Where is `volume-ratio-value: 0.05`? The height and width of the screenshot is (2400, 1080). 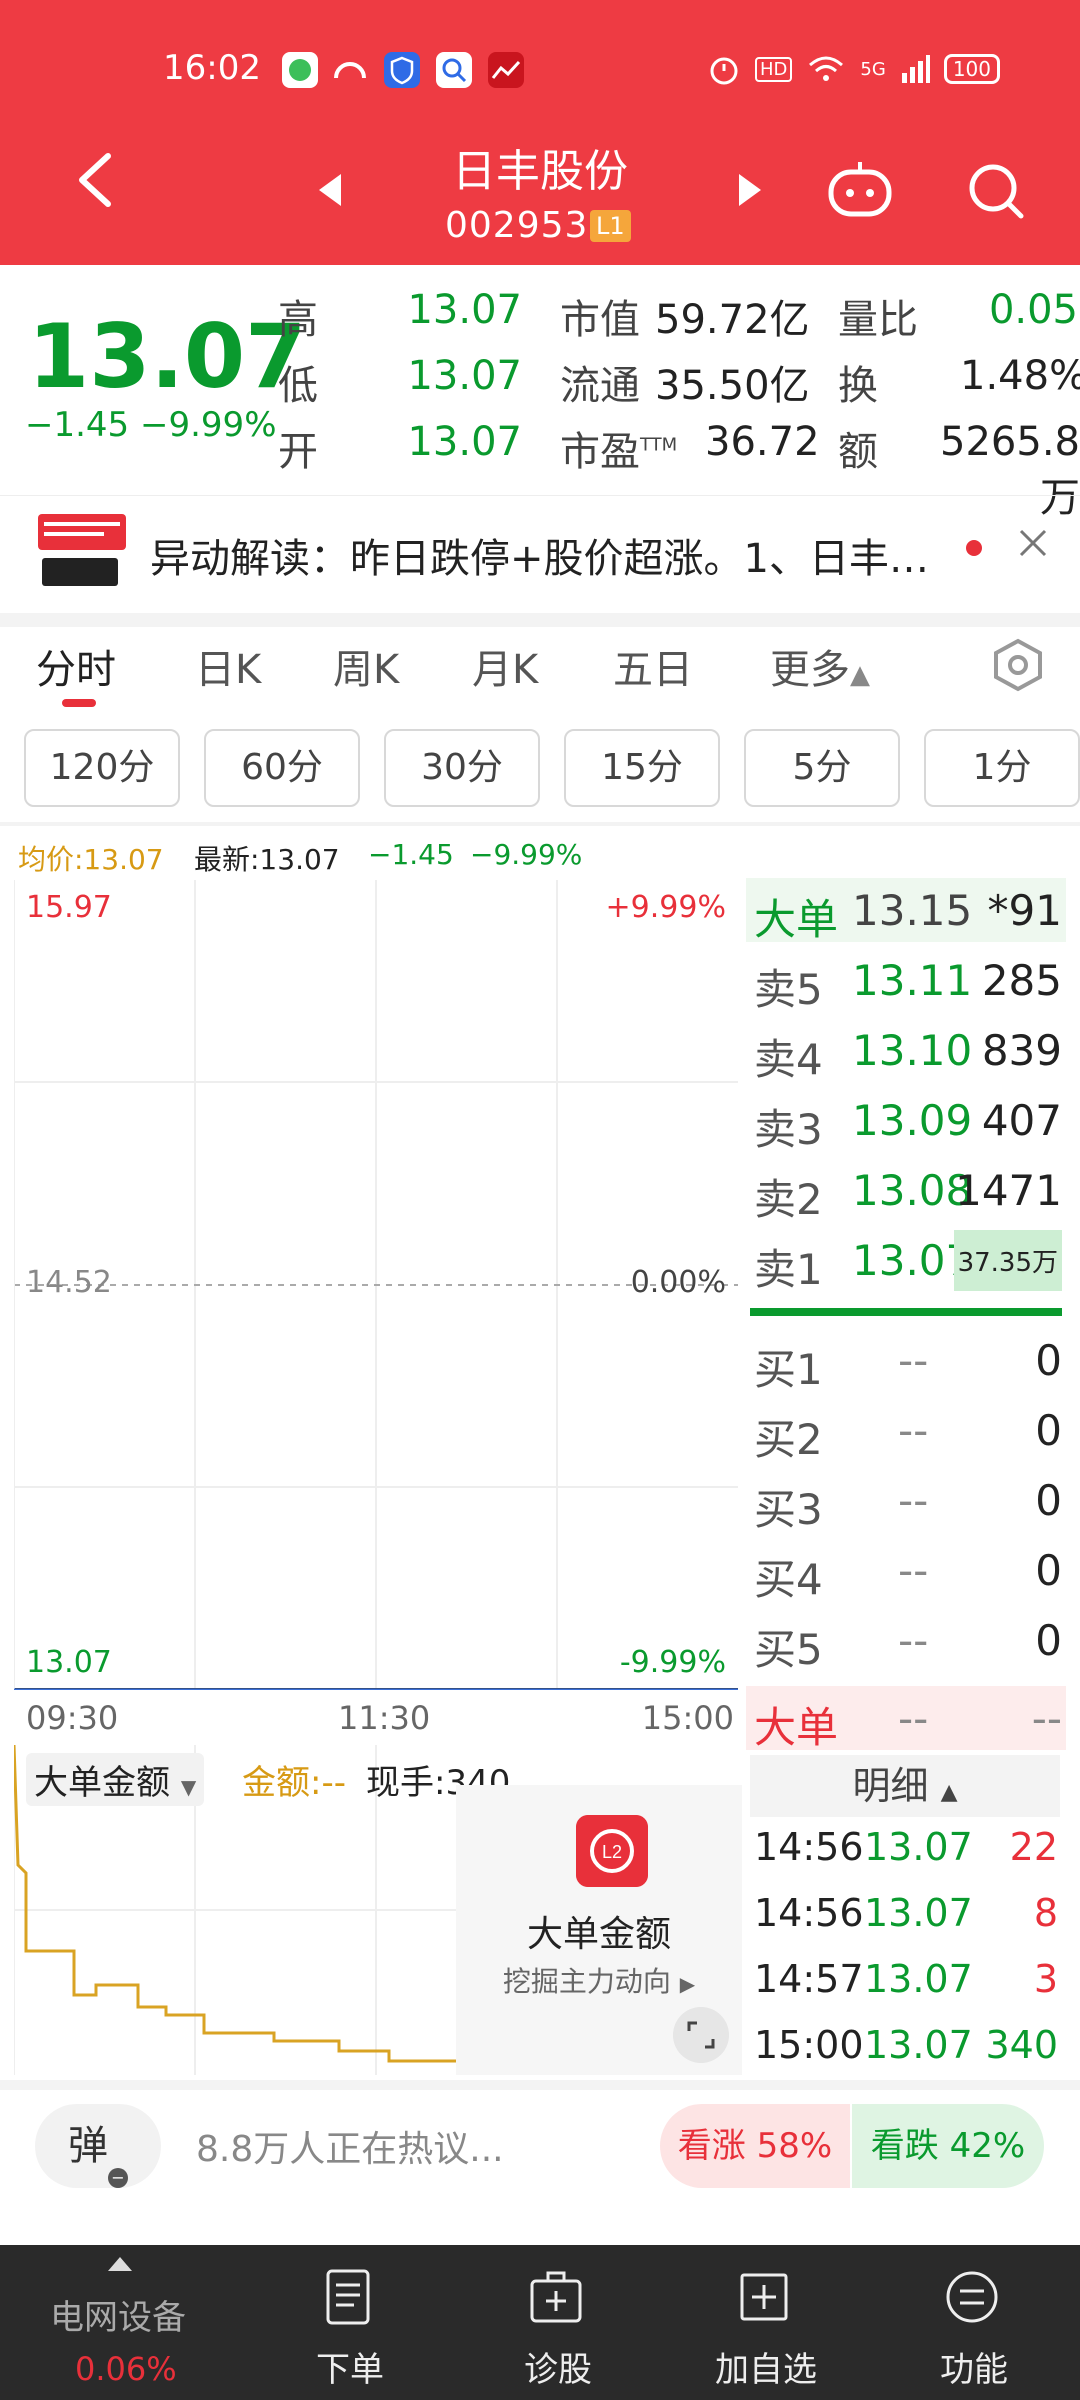 volume-ratio-value: 0.05 is located at coordinates (1033, 310).